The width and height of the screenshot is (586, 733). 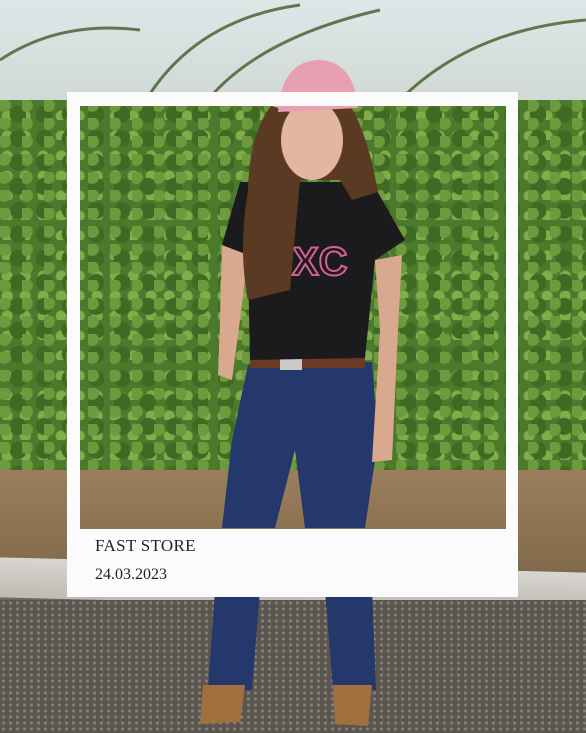 I want to click on frame-top, so click(x=292, y=99).